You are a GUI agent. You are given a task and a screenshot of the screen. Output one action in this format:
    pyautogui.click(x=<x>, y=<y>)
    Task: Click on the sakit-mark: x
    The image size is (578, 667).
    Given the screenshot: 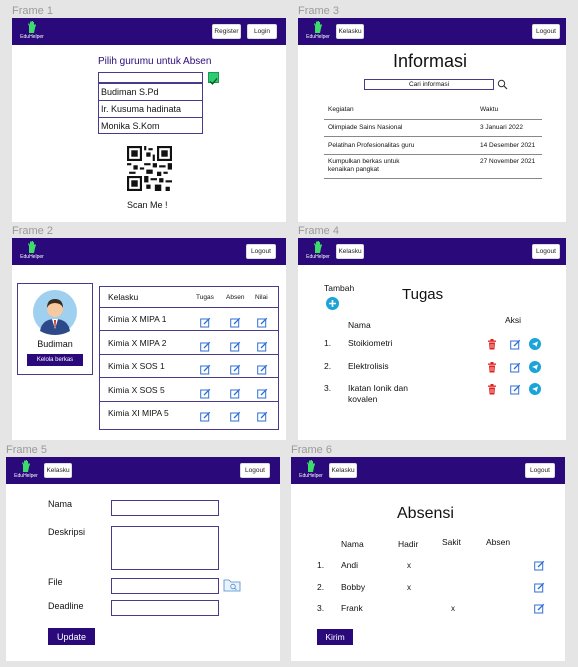 What is the action you would take?
    pyautogui.click(x=453, y=608)
    